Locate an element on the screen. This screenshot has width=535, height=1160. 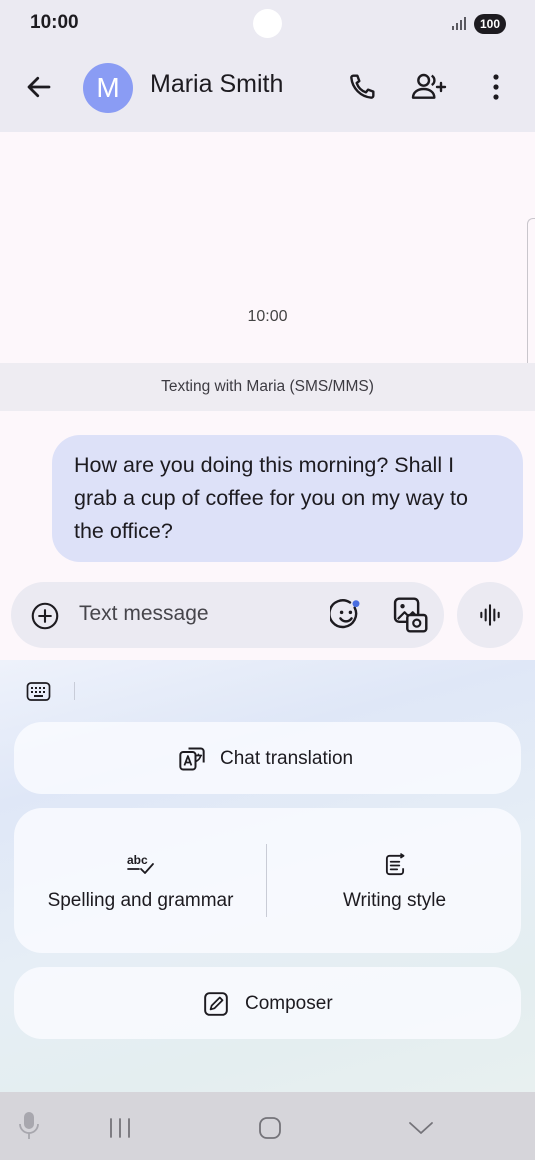
gallery-icon is located at coordinates (410, 615).